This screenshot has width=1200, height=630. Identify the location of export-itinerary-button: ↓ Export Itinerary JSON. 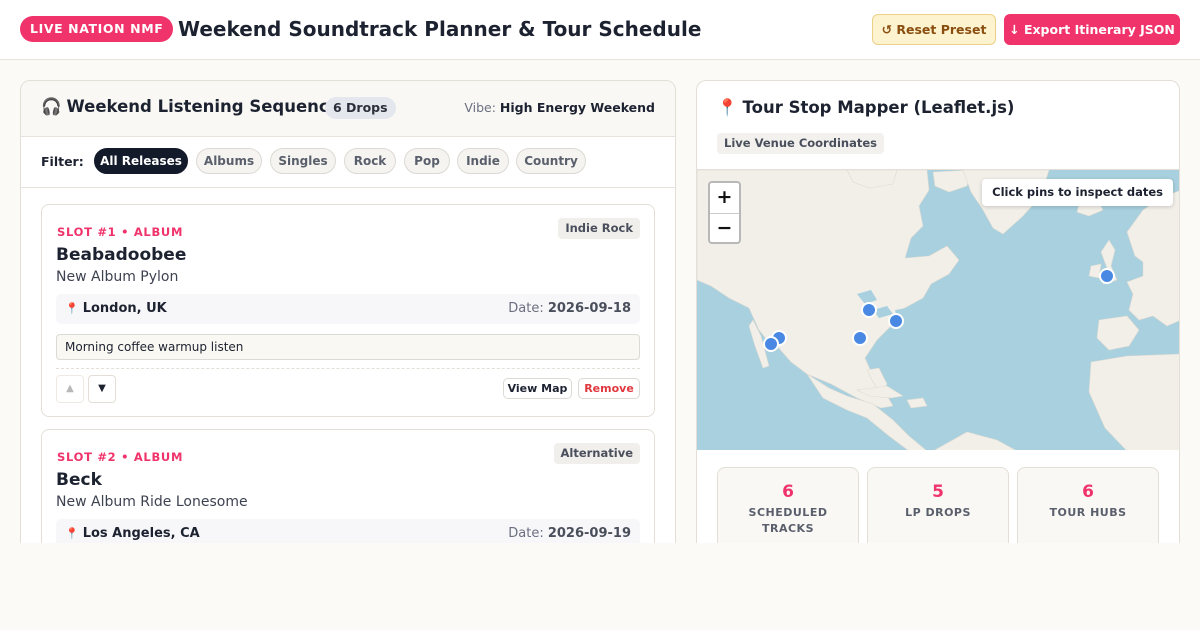
(1092, 29).